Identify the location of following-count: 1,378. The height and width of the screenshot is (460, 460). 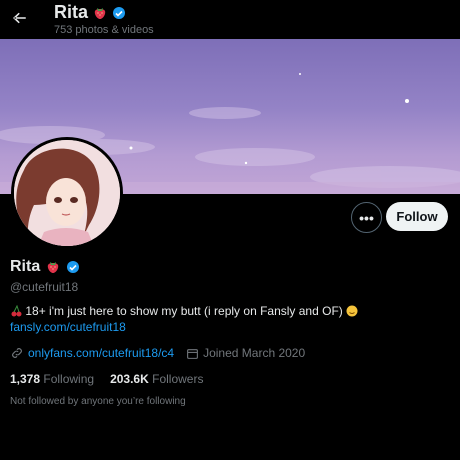
(25, 379).